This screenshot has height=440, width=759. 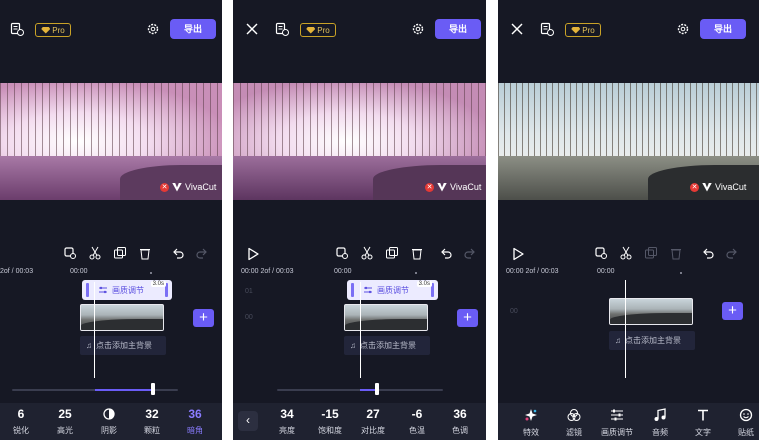 What do you see at coordinates (65, 421) in the screenshot?
I see `adjust-highlight: 25 高光` at bounding box center [65, 421].